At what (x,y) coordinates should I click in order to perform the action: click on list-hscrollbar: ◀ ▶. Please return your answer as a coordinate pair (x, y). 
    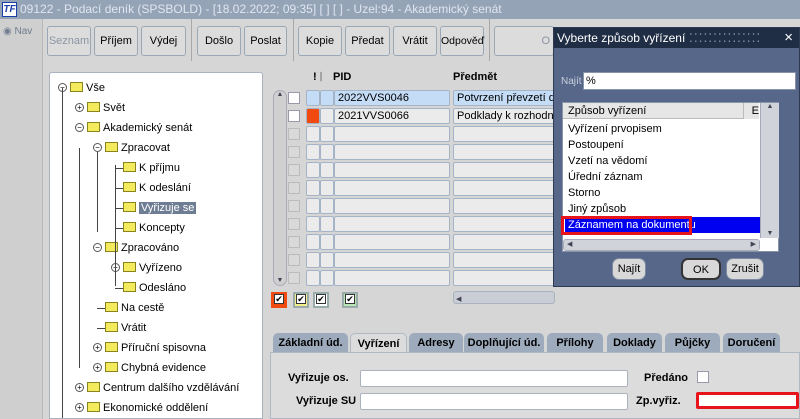
    Looking at the image, I should click on (661, 245).